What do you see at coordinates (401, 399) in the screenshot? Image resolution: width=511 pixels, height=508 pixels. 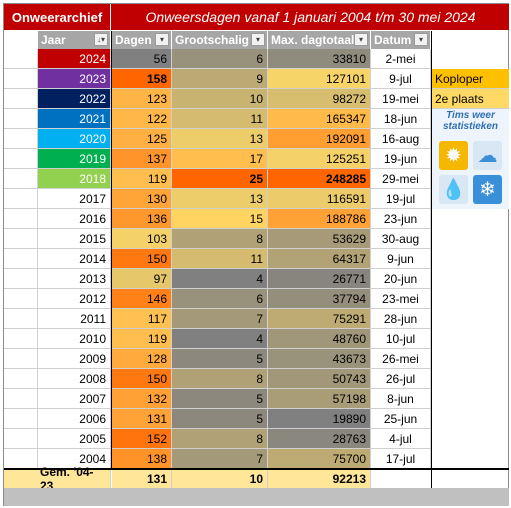 I see `table-cell-datum: 8-jun` at bounding box center [401, 399].